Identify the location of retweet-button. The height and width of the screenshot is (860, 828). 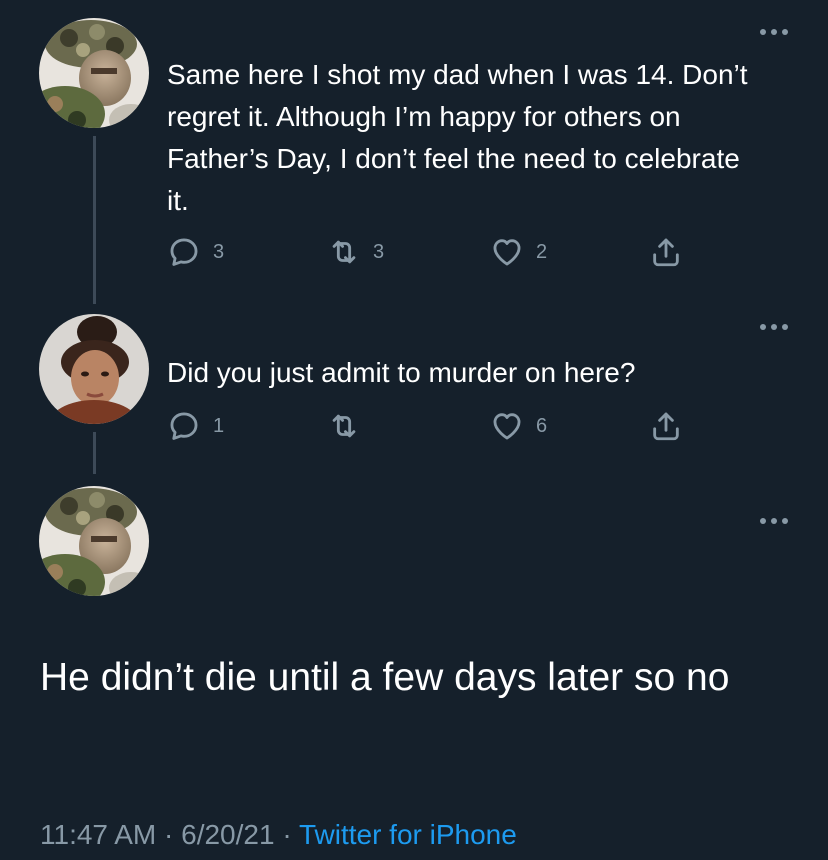
(350, 426).